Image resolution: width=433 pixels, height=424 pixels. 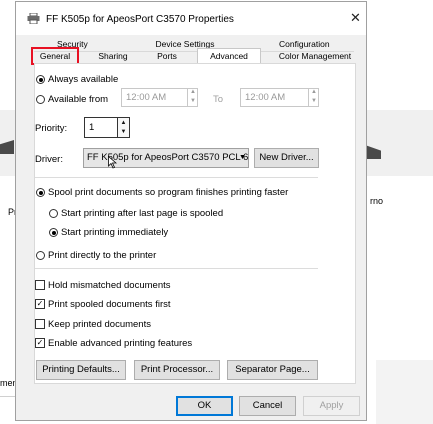 I want to click on priority-label: Priority:, so click(x=51, y=128).